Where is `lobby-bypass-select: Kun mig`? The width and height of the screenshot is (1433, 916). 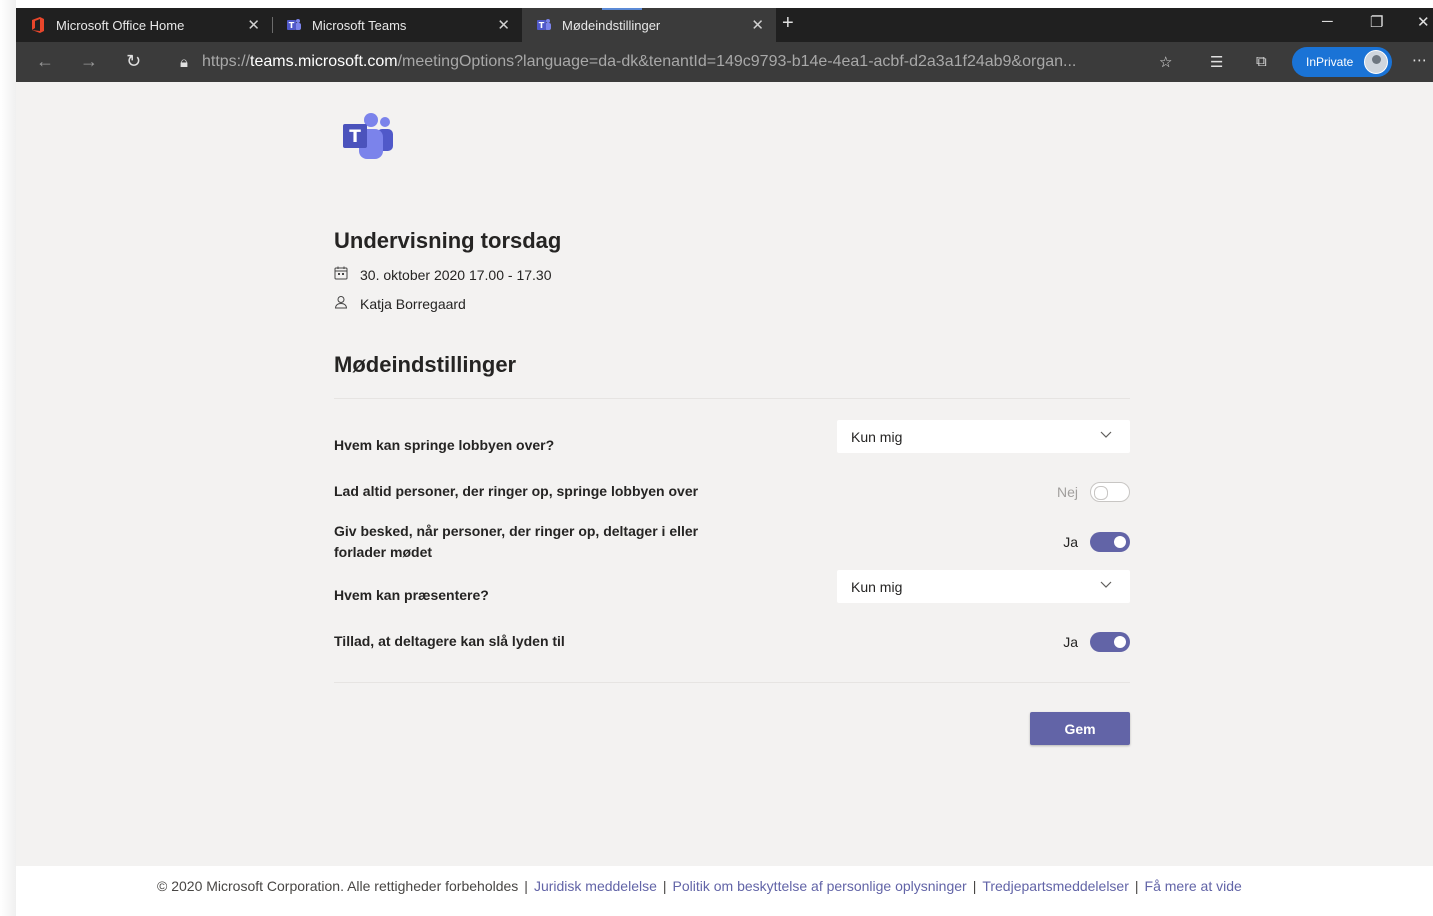
lobby-bypass-select: Kun mig is located at coordinates (983, 436).